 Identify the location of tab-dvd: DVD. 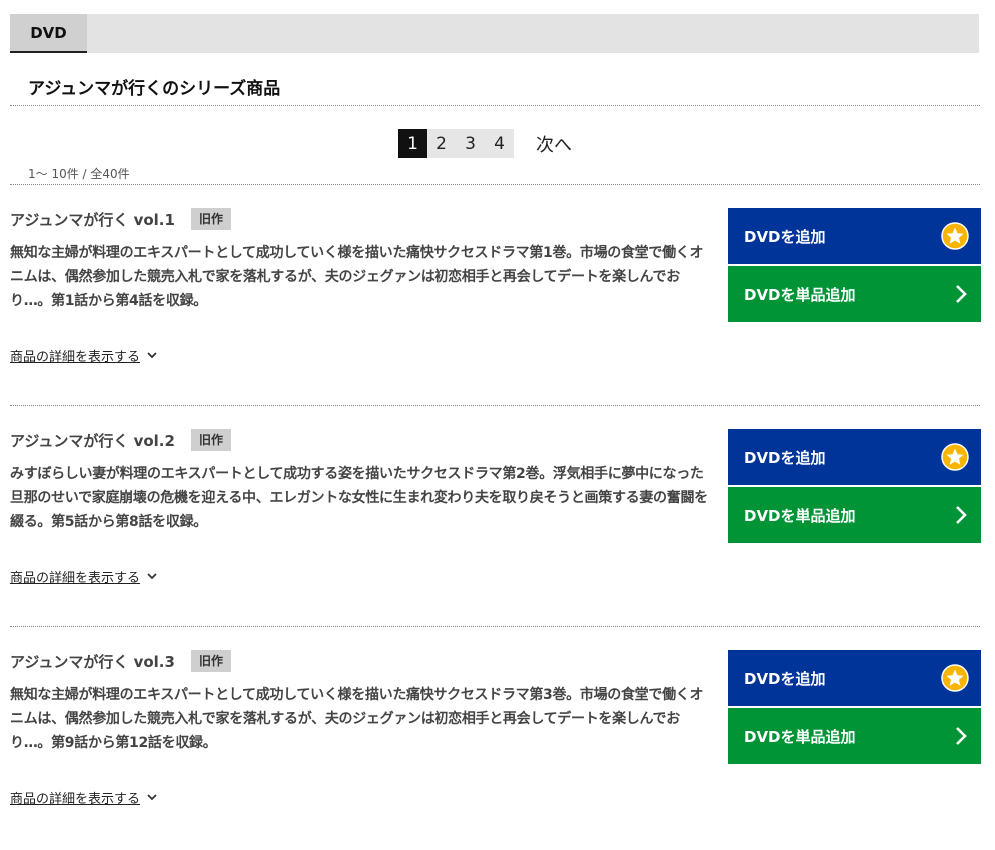
(48, 33).